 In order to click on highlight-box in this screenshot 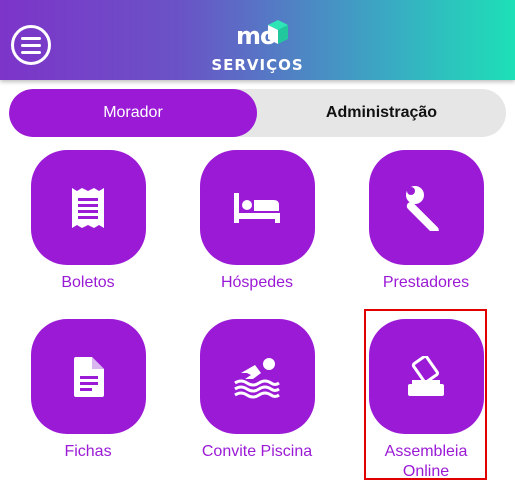, I will do `click(425, 394)`.